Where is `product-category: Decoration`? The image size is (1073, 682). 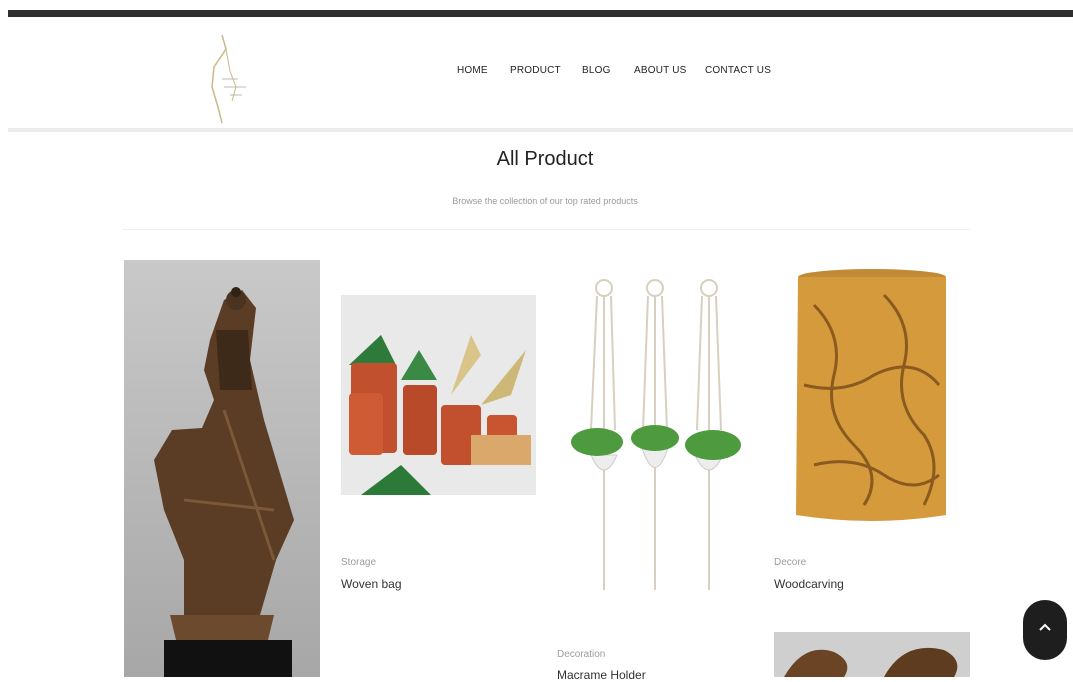
product-category: Decoration is located at coordinates (581, 654).